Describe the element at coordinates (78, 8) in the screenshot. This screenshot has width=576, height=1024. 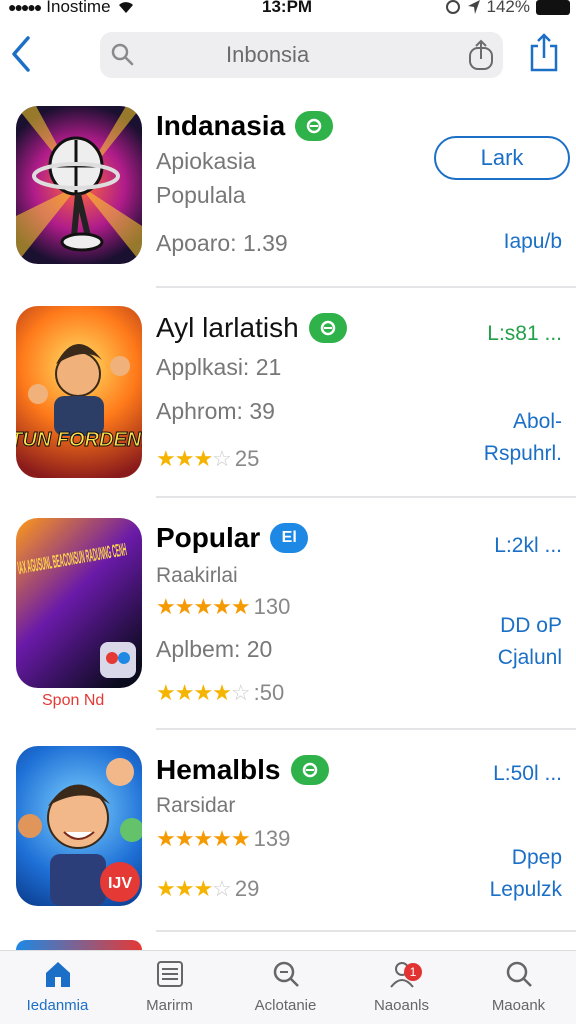
I see `carrier-name: Inostime` at that location.